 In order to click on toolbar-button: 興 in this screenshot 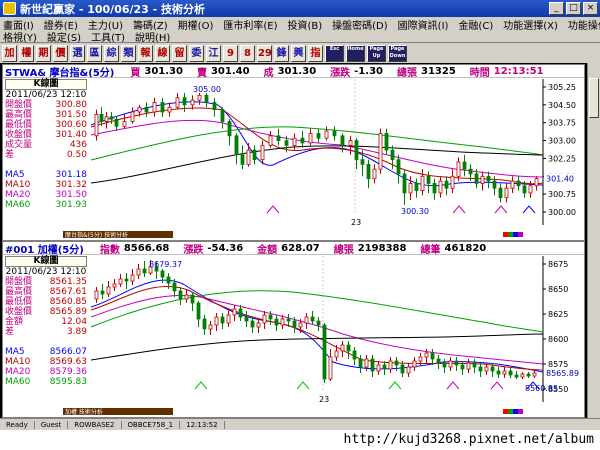, I will do `click(298, 53)`.